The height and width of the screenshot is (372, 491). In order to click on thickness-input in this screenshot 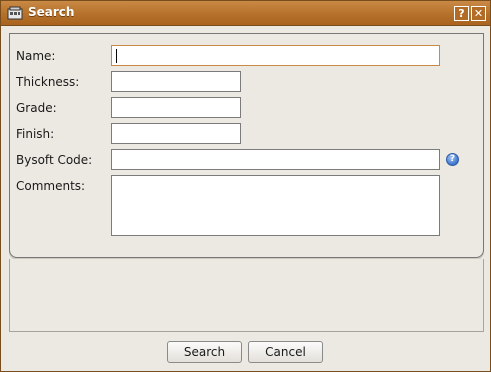, I will do `click(176, 81)`.